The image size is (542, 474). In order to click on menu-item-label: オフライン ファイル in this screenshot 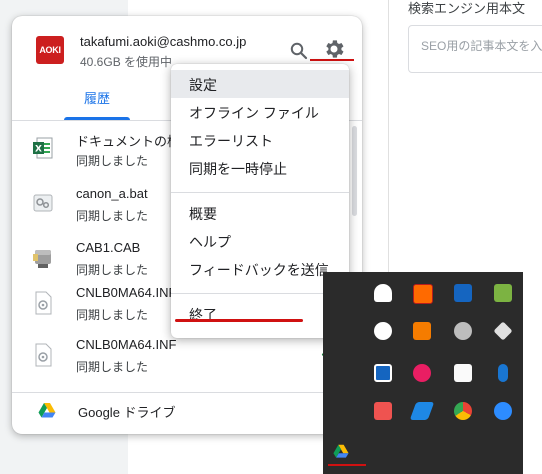, I will do `click(254, 113)`.